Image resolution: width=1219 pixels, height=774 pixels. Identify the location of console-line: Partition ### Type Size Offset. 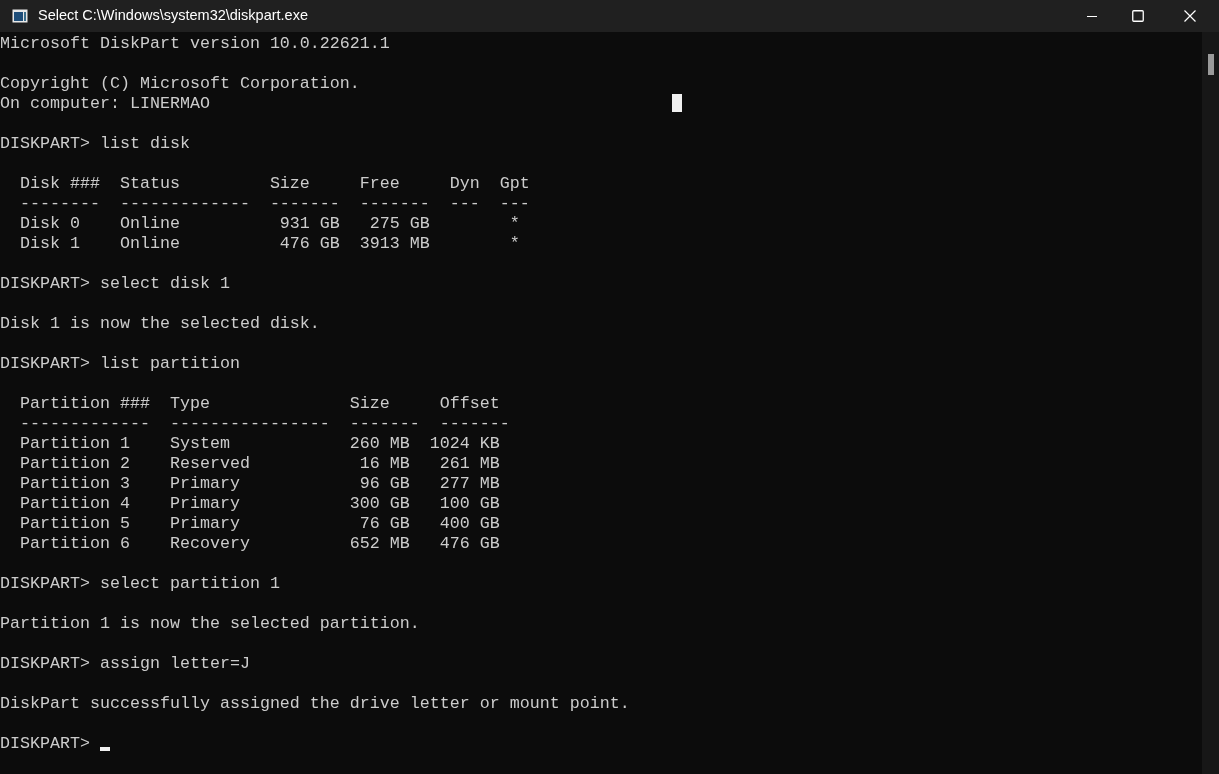
(259, 404).